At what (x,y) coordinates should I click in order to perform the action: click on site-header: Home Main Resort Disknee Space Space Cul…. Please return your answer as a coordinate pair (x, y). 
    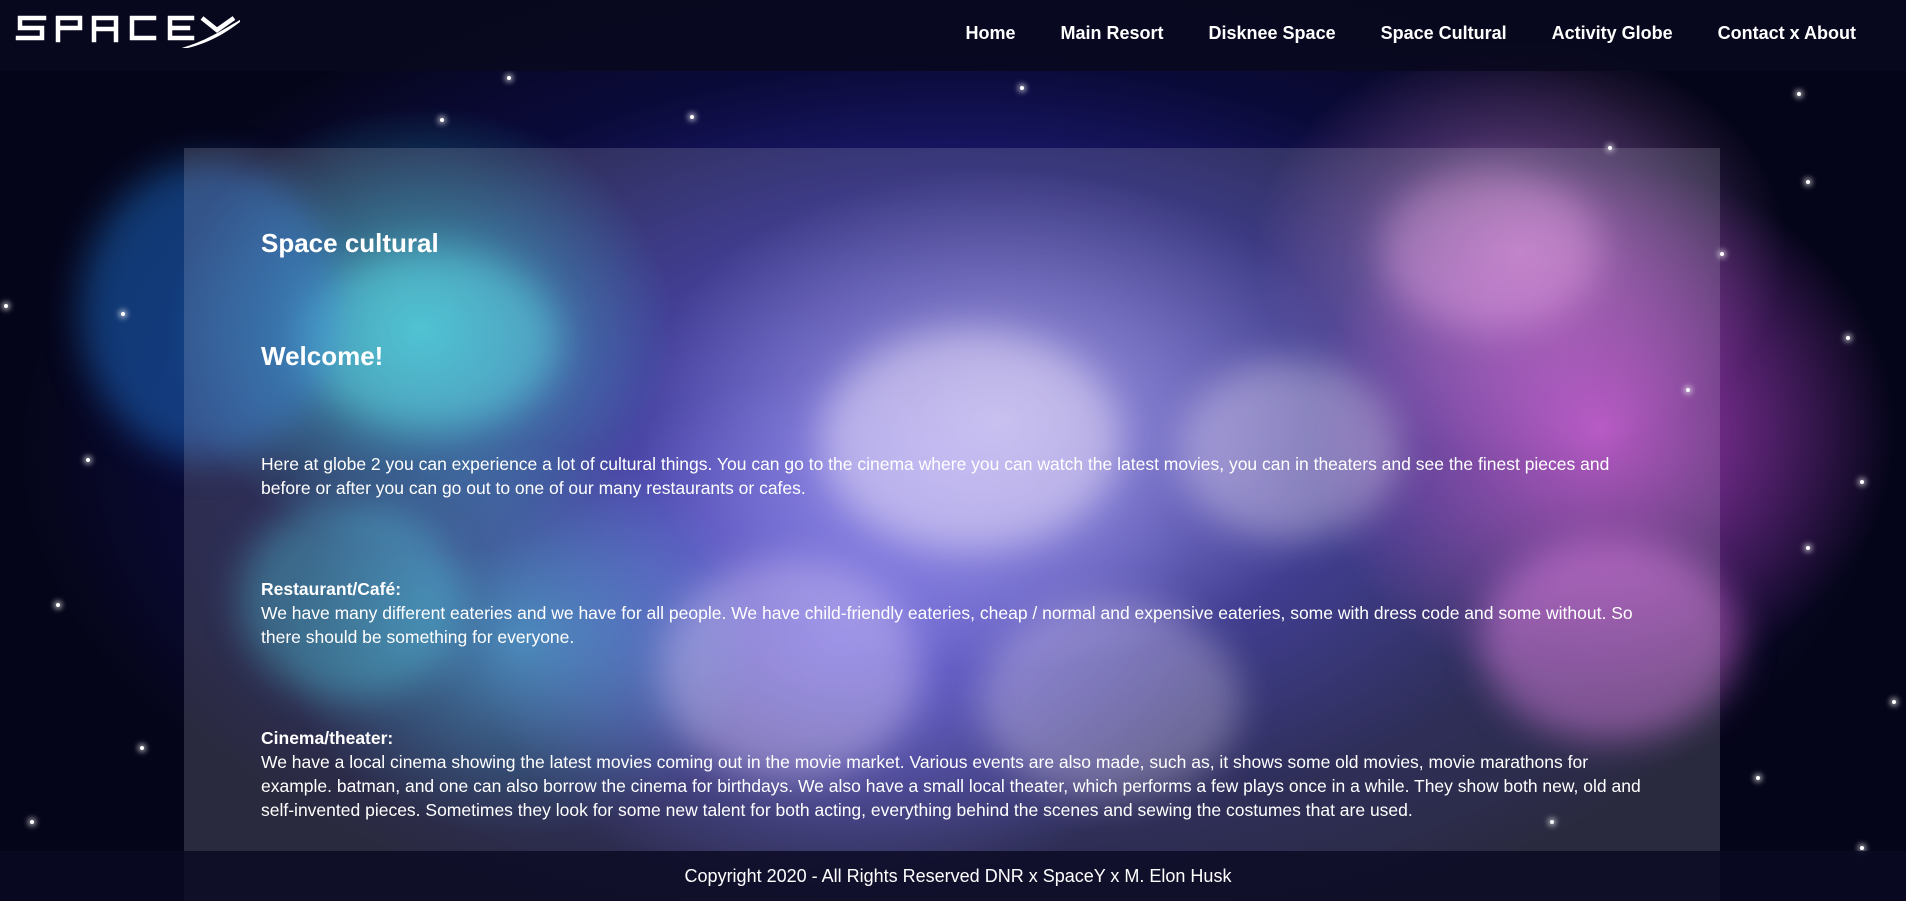
    Looking at the image, I should click on (953, 35).